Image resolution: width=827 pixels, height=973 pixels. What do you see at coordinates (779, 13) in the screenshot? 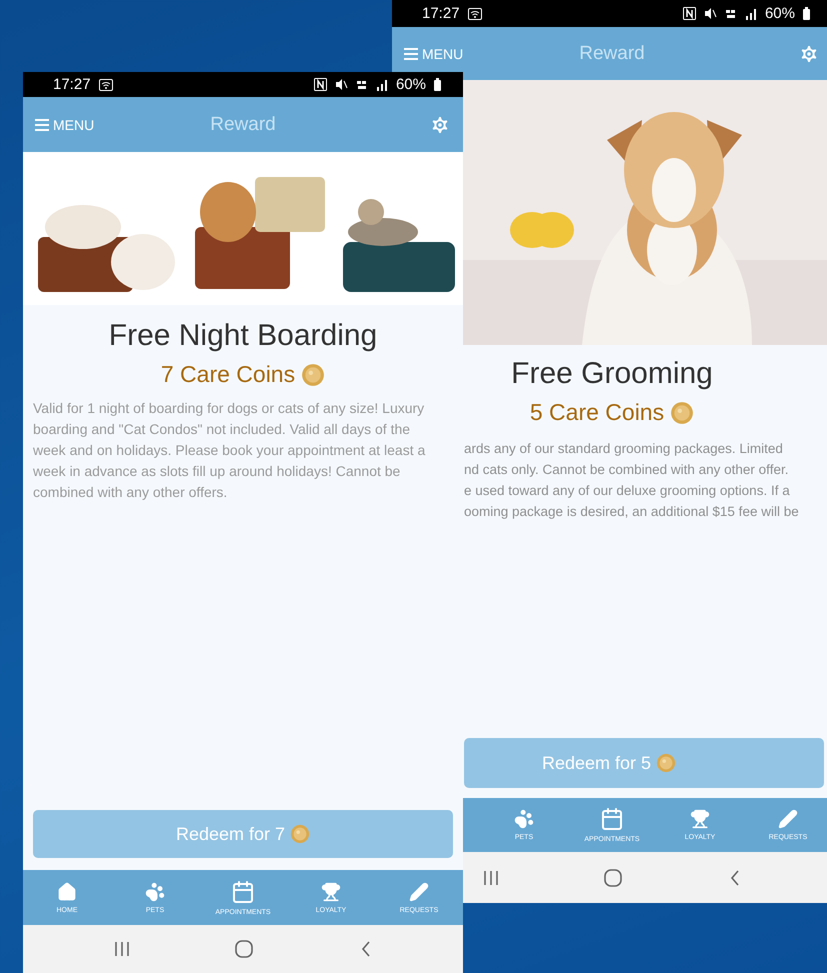
I see `battery-level: 60%` at bounding box center [779, 13].